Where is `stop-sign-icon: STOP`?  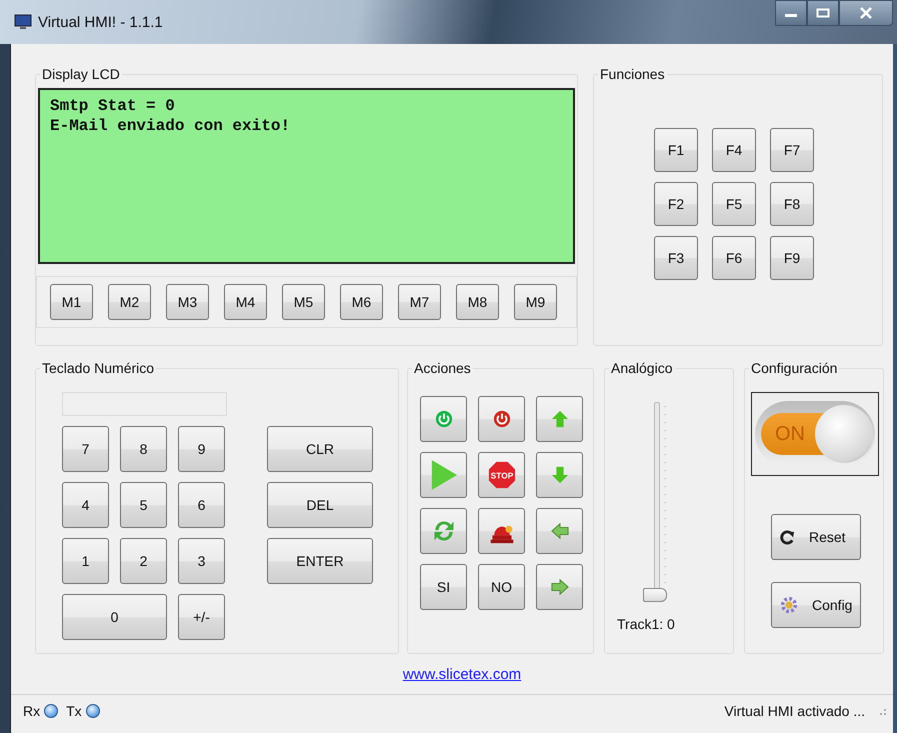 stop-sign-icon: STOP is located at coordinates (502, 475).